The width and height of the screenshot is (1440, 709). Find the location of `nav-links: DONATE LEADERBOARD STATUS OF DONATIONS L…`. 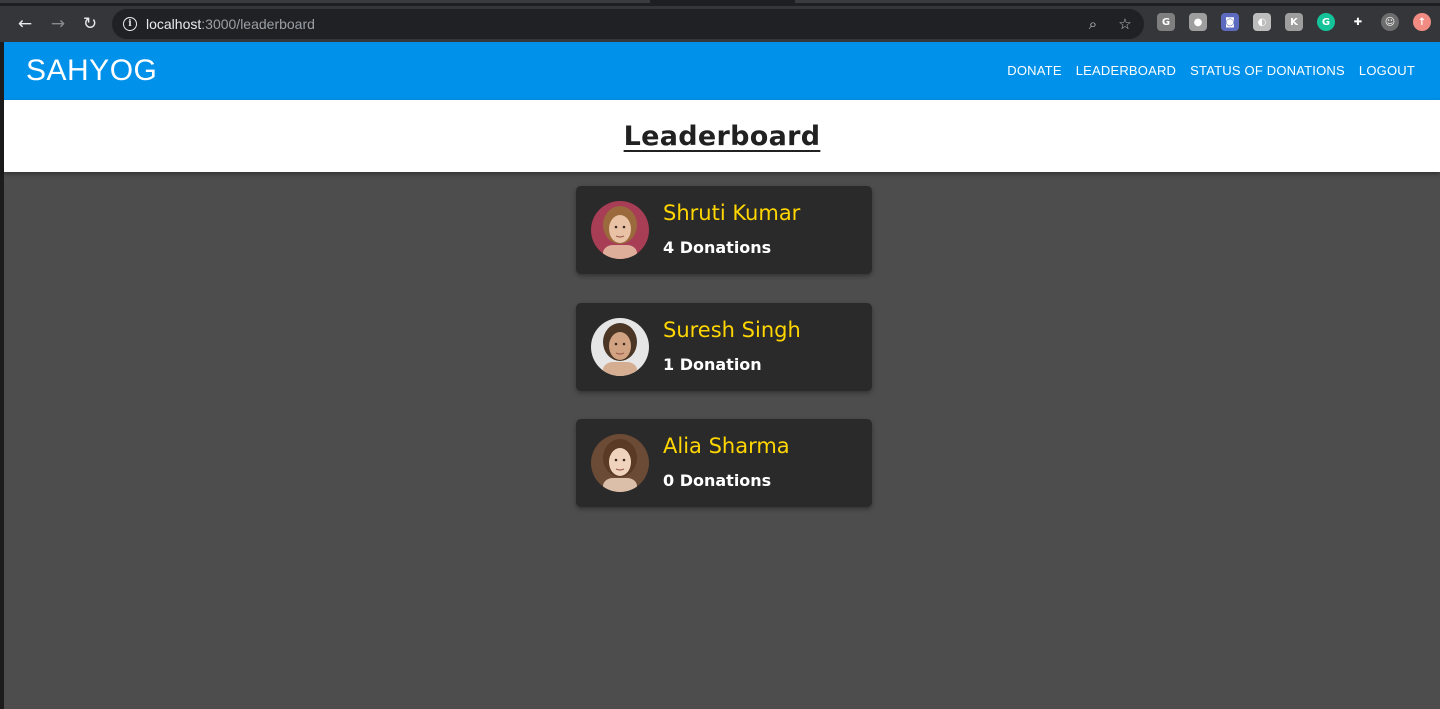

nav-links: DONATE LEADERBOARD STATUS OF DONATIONS L… is located at coordinates (1211, 70).